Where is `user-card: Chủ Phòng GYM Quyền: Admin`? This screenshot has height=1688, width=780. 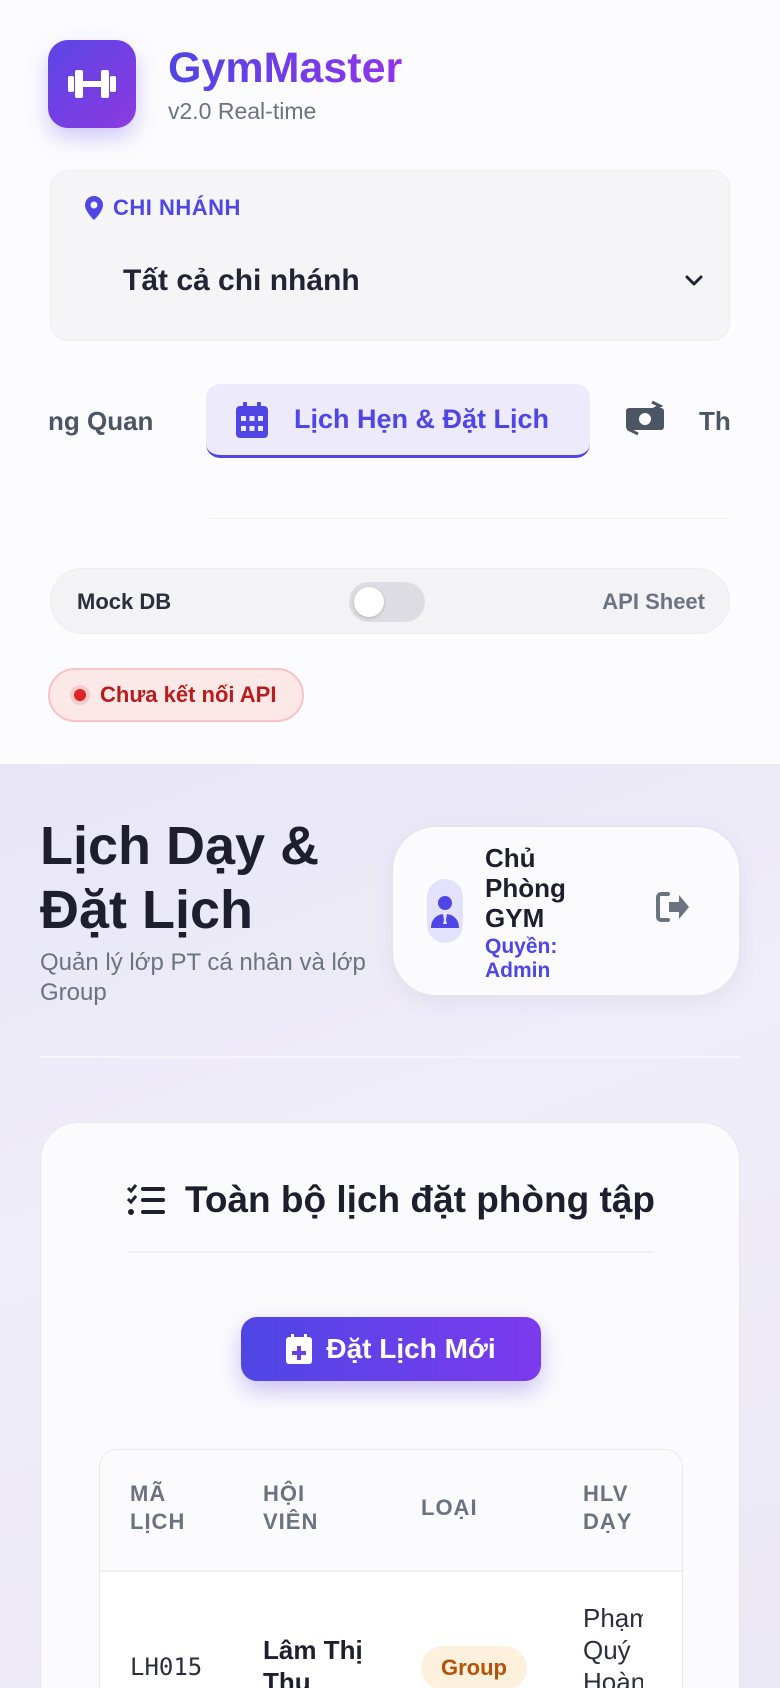 user-card: Chủ Phòng GYM Quyền: Admin is located at coordinates (566, 911).